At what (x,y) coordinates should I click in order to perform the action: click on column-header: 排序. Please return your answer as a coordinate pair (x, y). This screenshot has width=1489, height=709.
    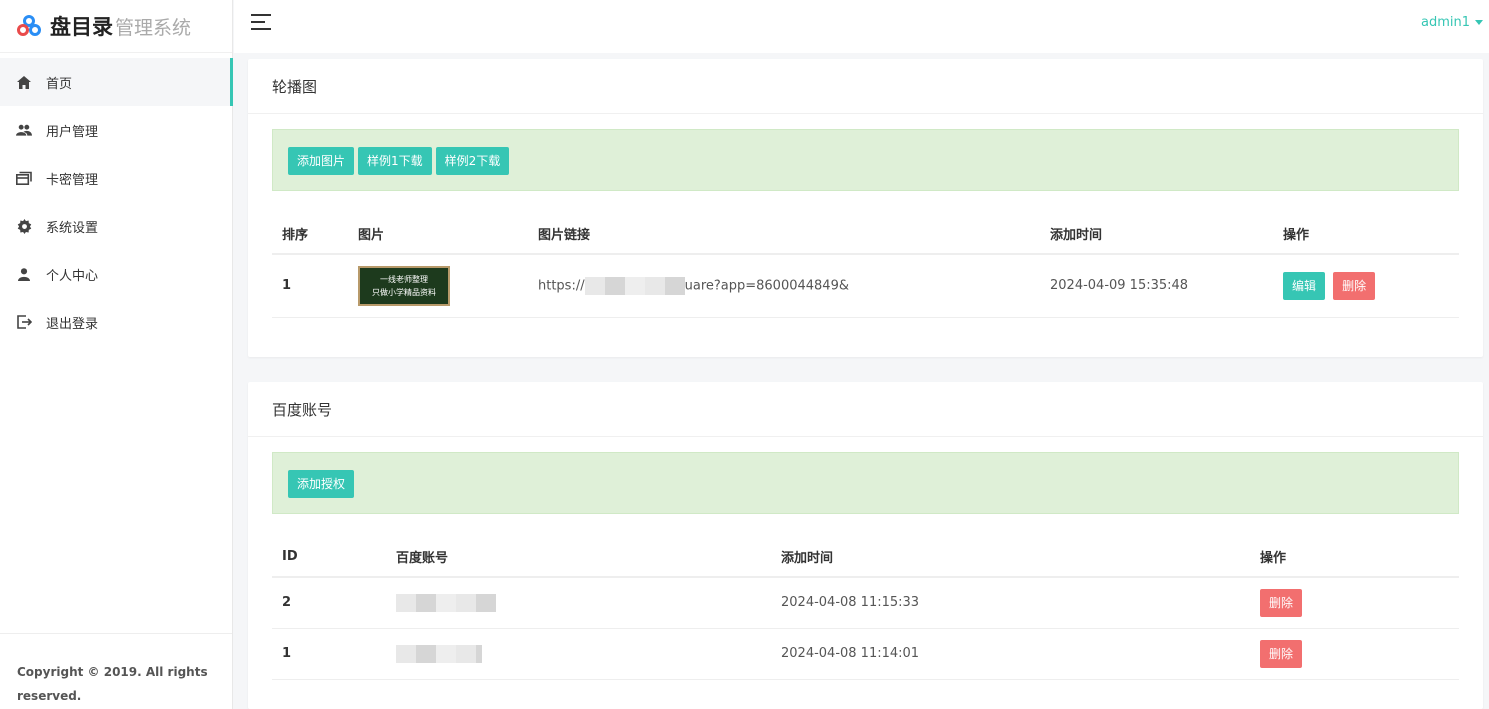
    Looking at the image, I should click on (310, 234).